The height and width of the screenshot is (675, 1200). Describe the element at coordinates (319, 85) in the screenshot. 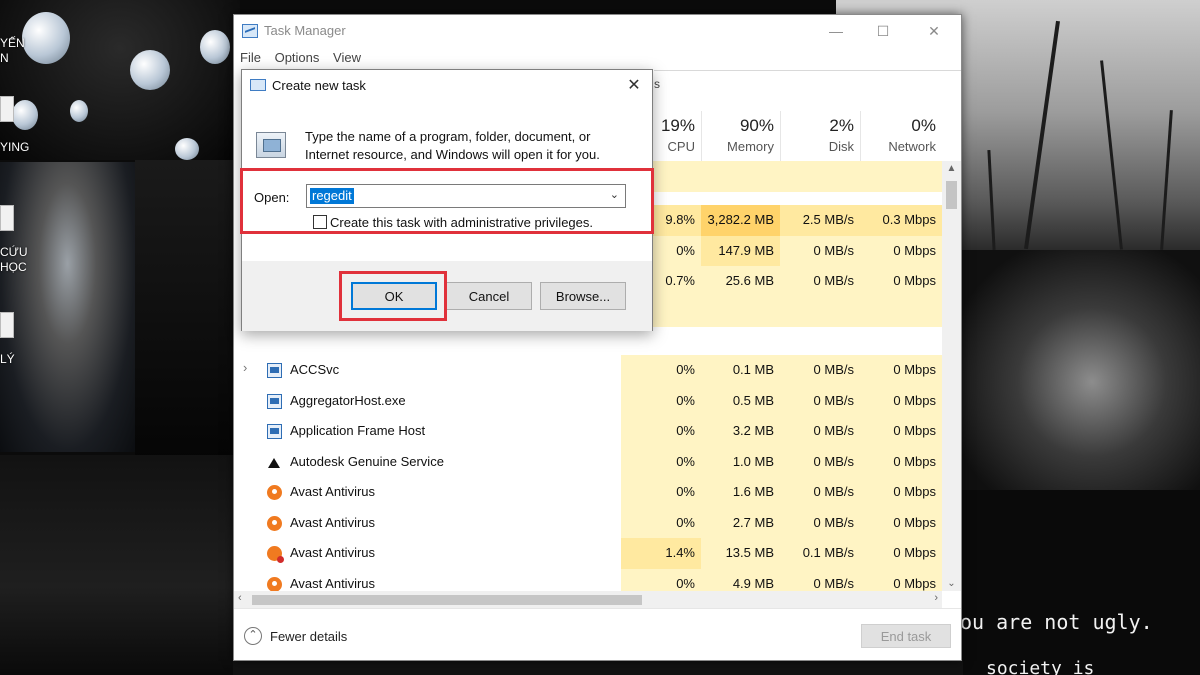

I see `dialog-title: Create new task` at that location.